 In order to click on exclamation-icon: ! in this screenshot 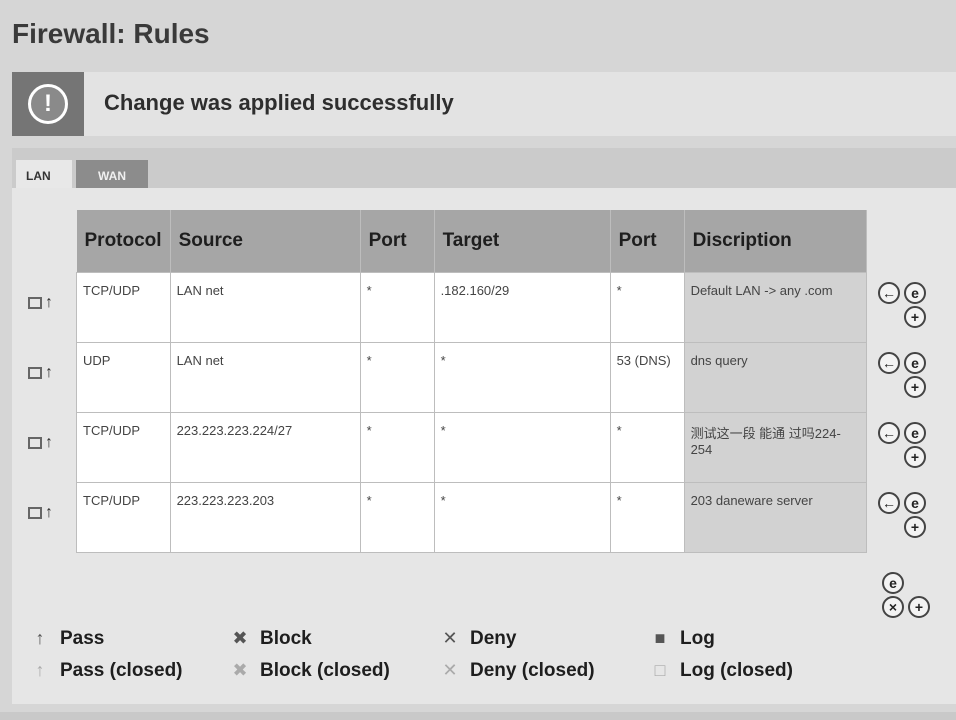, I will do `click(48, 104)`.